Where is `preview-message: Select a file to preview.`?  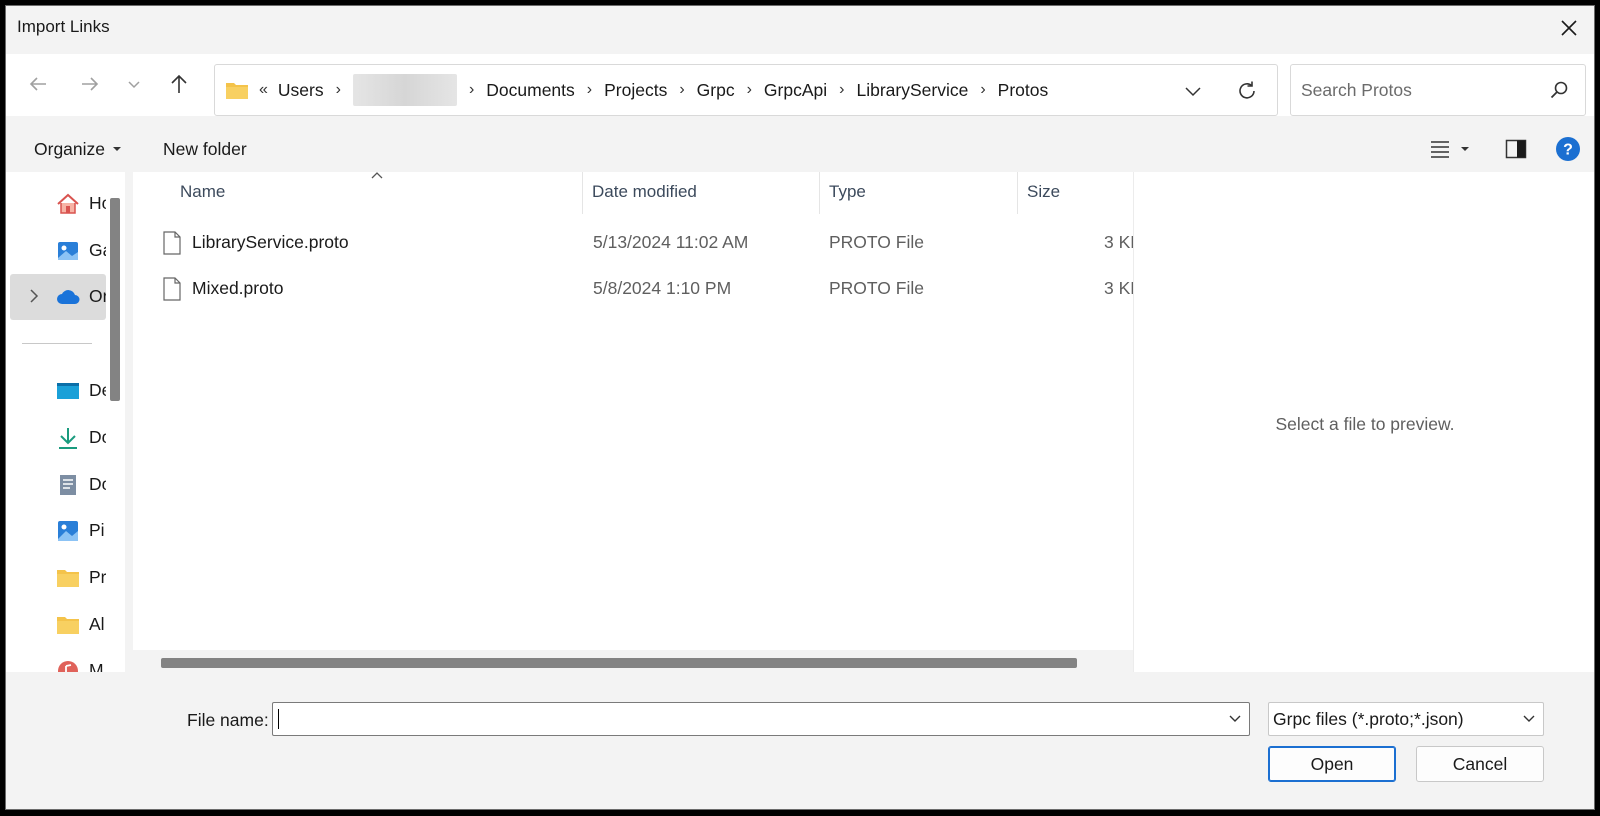
preview-message: Select a file to preview. is located at coordinates (1365, 424).